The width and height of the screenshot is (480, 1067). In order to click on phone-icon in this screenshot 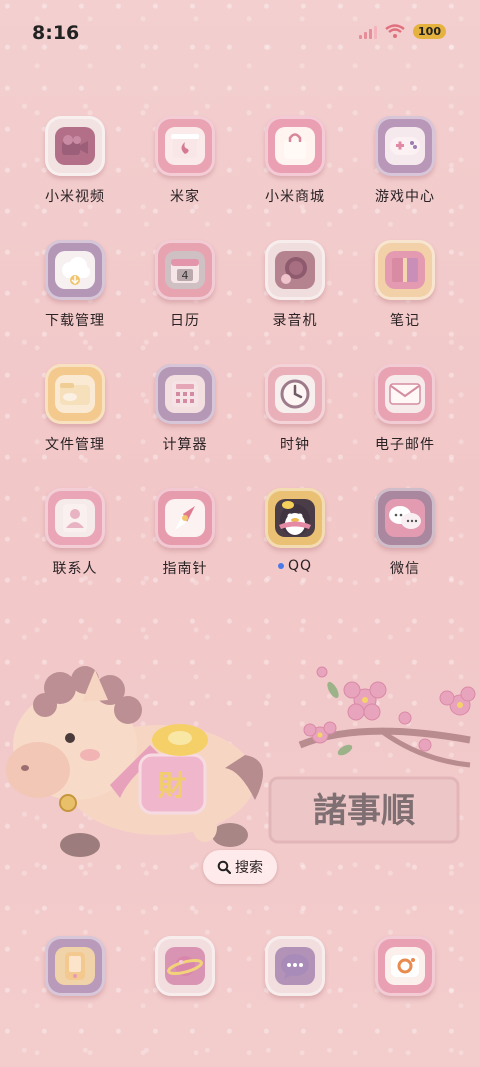, I will do `click(75, 966)`.